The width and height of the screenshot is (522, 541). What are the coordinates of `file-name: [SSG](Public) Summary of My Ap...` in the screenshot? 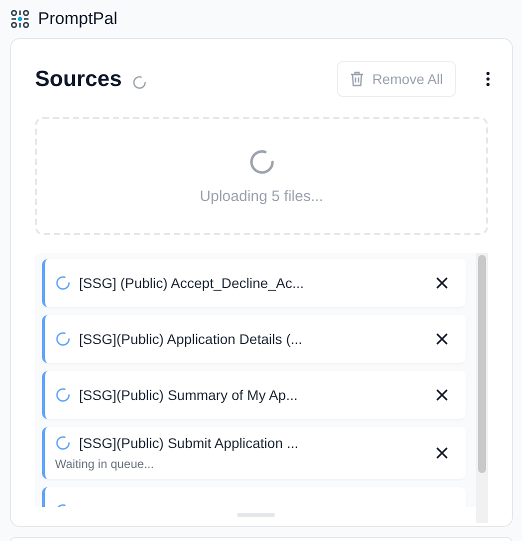 It's located at (188, 395).